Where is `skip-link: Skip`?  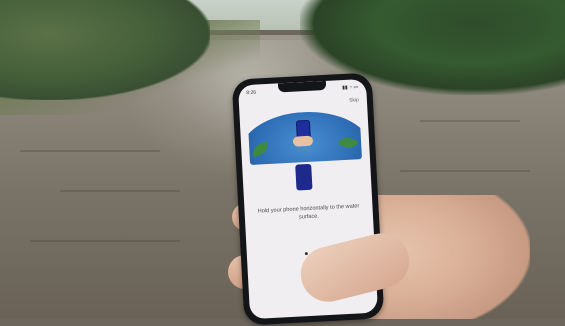 skip-link: Skip is located at coordinates (354, 100).